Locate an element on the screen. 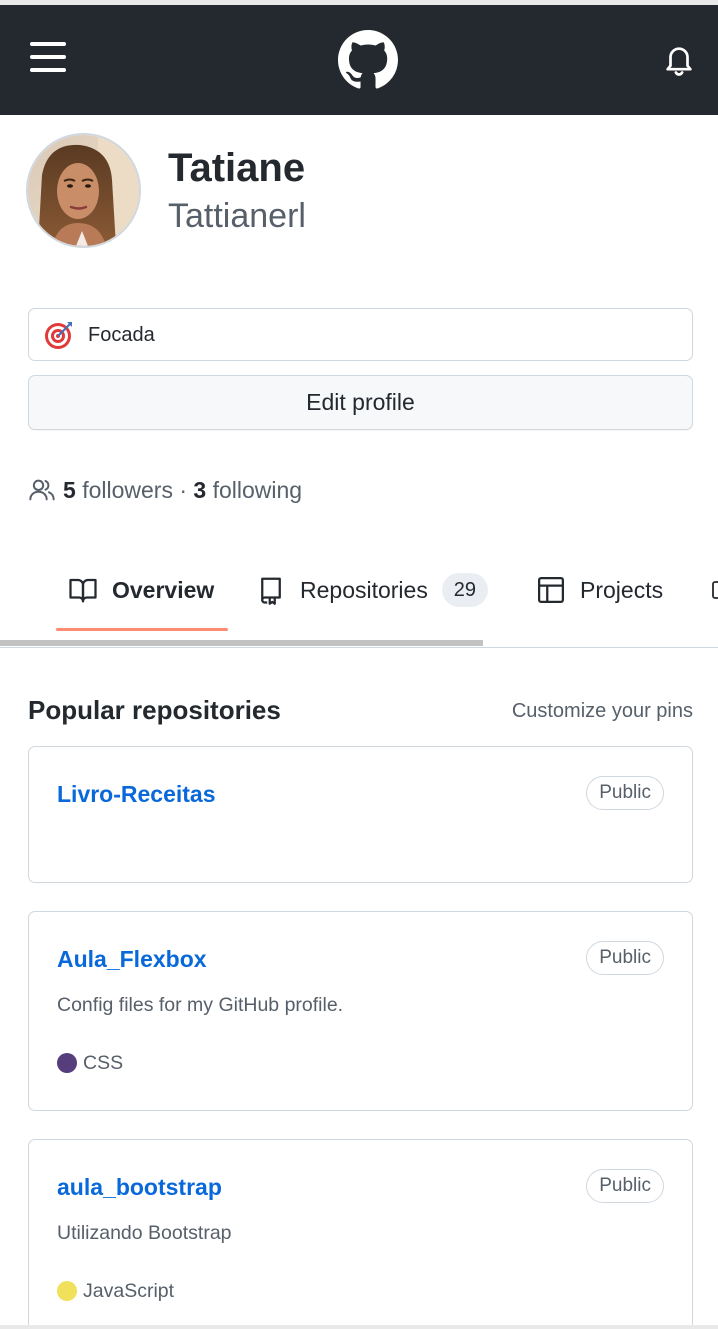 The height and width of the screenshot is (1329, 718). repo-icon is located at coordinates (271, 591).